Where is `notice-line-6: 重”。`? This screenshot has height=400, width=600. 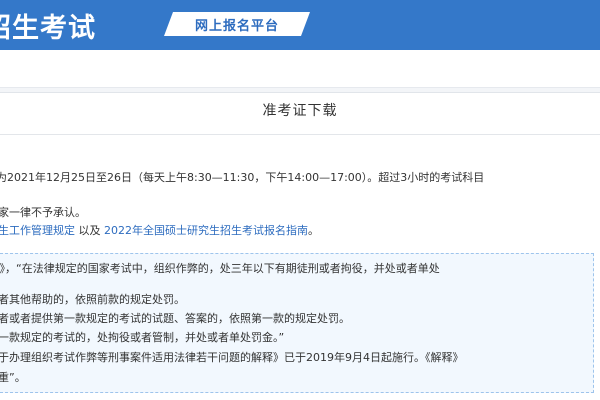 notice-line-6: 重”。 is located at coordinates (13, 377).